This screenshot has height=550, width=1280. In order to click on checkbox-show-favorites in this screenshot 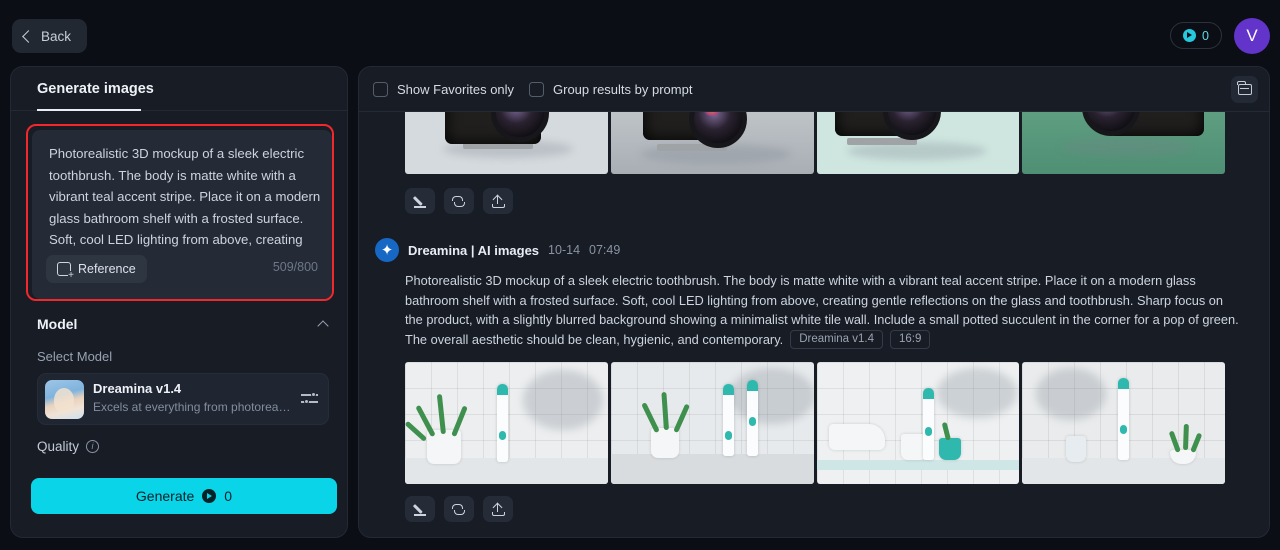, I will do `click(380, 89)`.